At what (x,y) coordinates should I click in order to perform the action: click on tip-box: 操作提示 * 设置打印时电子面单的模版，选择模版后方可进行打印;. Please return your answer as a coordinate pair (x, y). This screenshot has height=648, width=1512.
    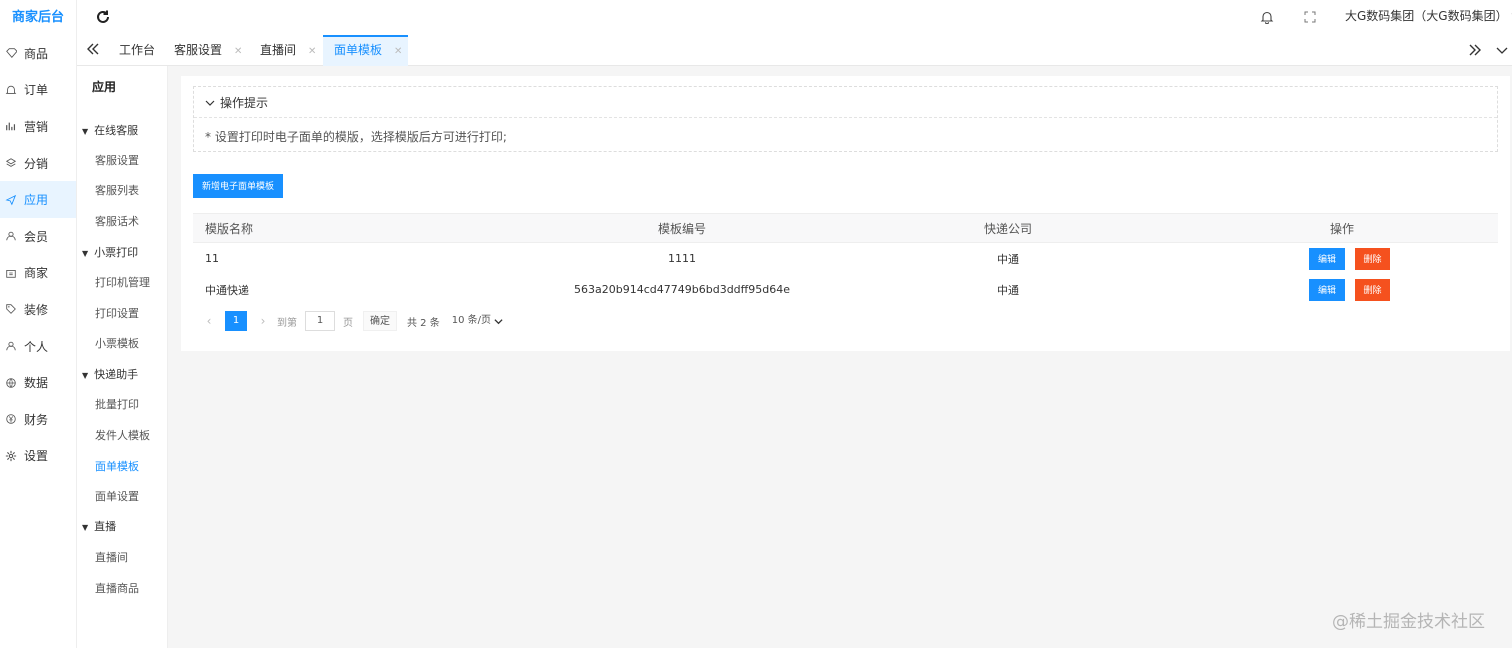
    Looking at the image, I should click on (845, 119).